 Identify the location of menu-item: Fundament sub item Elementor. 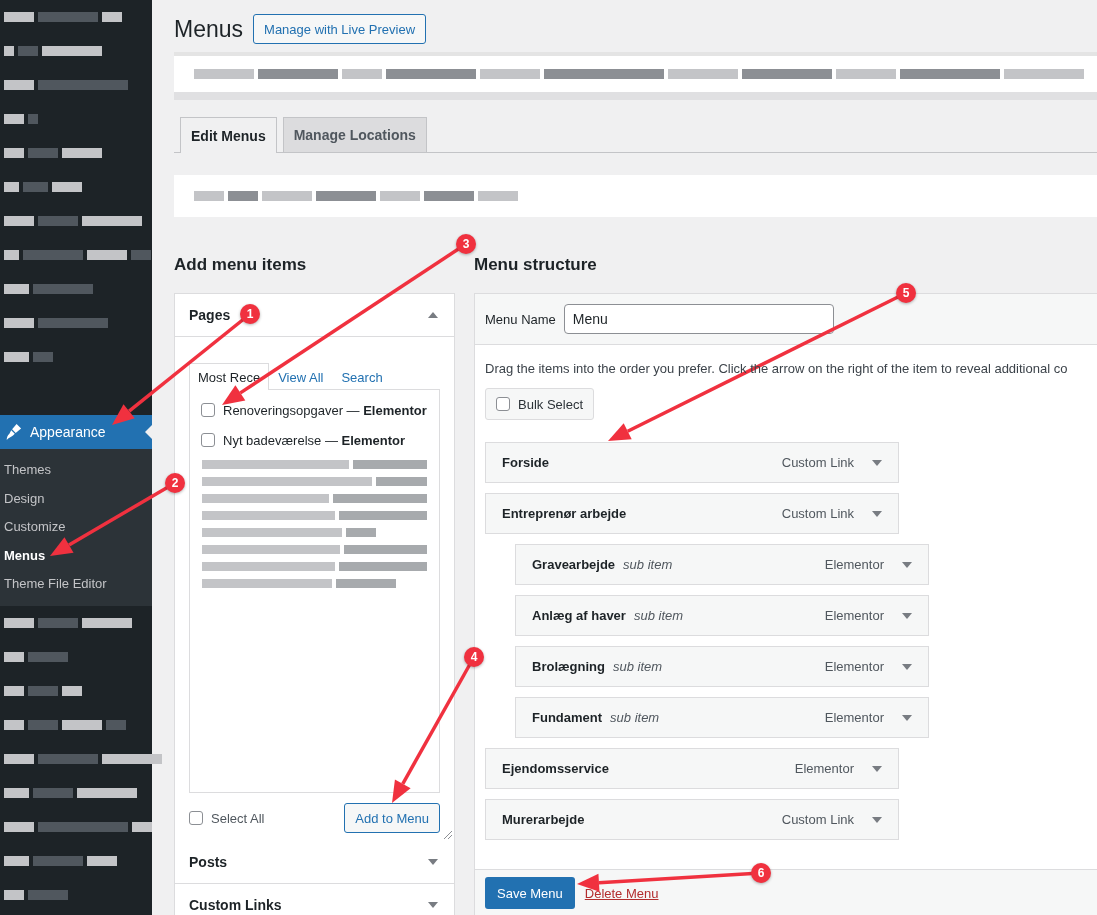
(722, 717).